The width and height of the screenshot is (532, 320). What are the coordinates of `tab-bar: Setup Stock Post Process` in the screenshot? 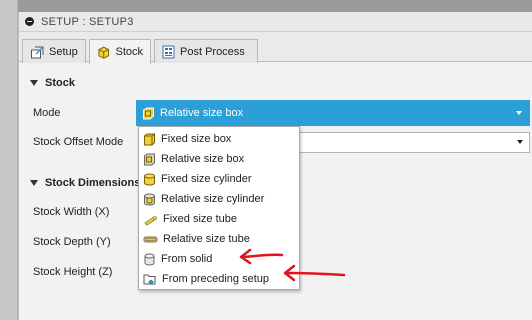 It's located at (275, 48).